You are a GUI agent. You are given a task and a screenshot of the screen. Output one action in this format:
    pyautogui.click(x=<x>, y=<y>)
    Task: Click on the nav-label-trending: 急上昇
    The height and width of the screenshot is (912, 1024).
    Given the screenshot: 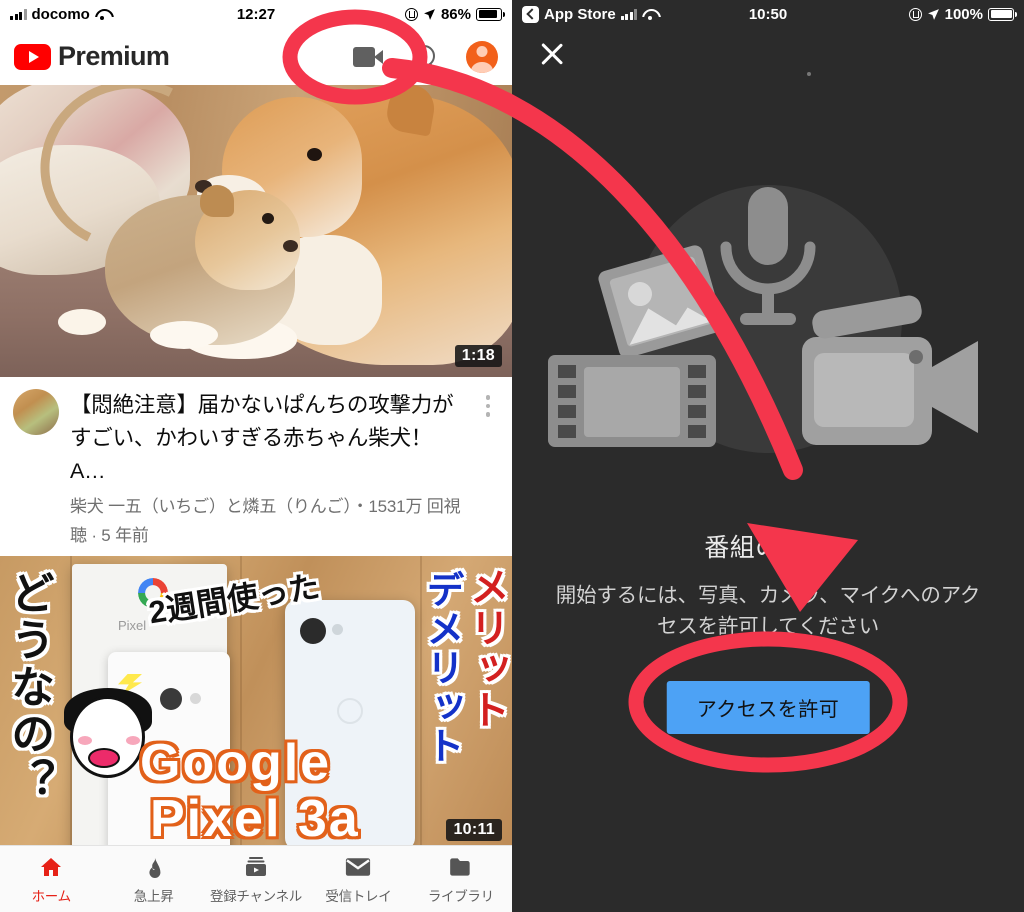 What is the action you would take?
    pyautogui.click(x=153, y=896)
    